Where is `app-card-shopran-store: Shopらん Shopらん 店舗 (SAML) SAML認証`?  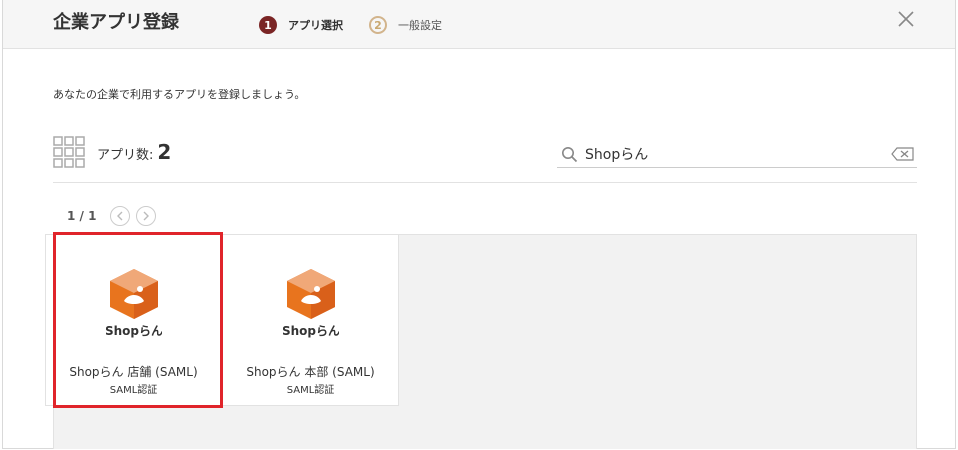 app-card-shopran-store: Shopらん Shopらん 店舗 (SAML) SAML認証 is located at coordinates (133, 320).